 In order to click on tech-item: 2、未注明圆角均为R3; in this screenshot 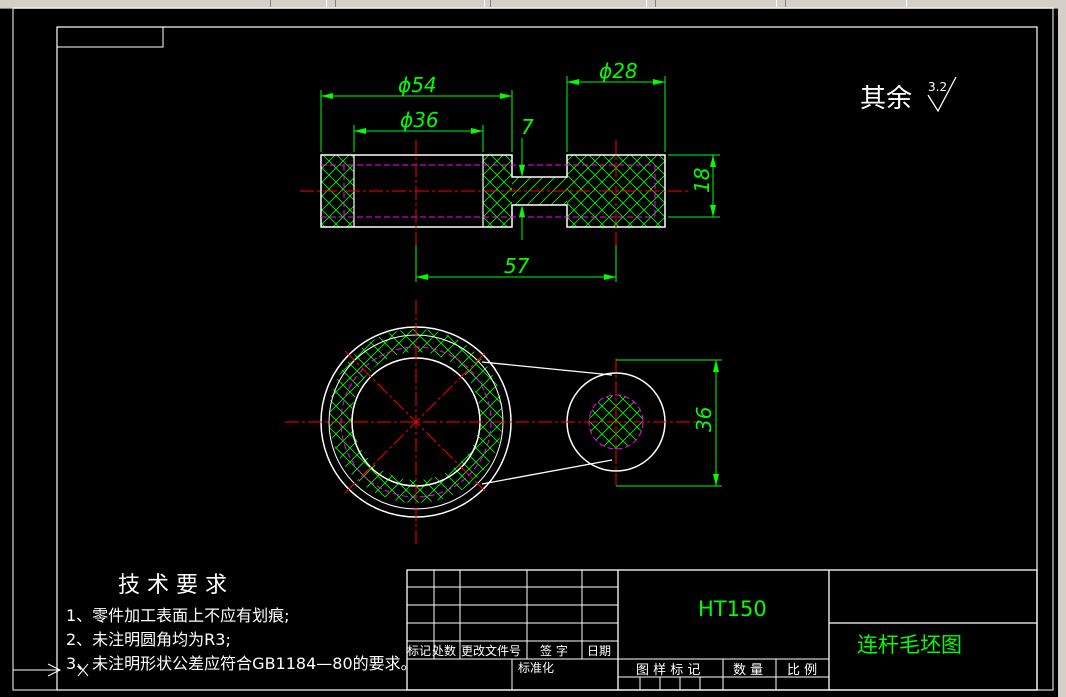, I will do `click(148, 639)`.